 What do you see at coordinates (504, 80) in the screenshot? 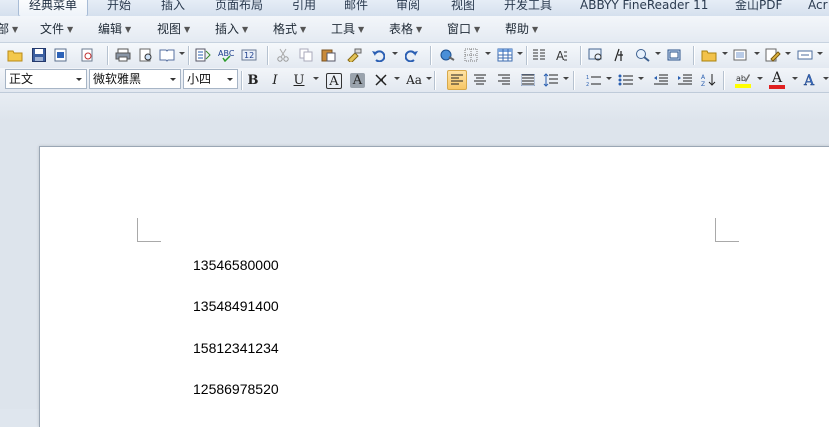
I see `align-right-icon` at bounding box center [504, 80].